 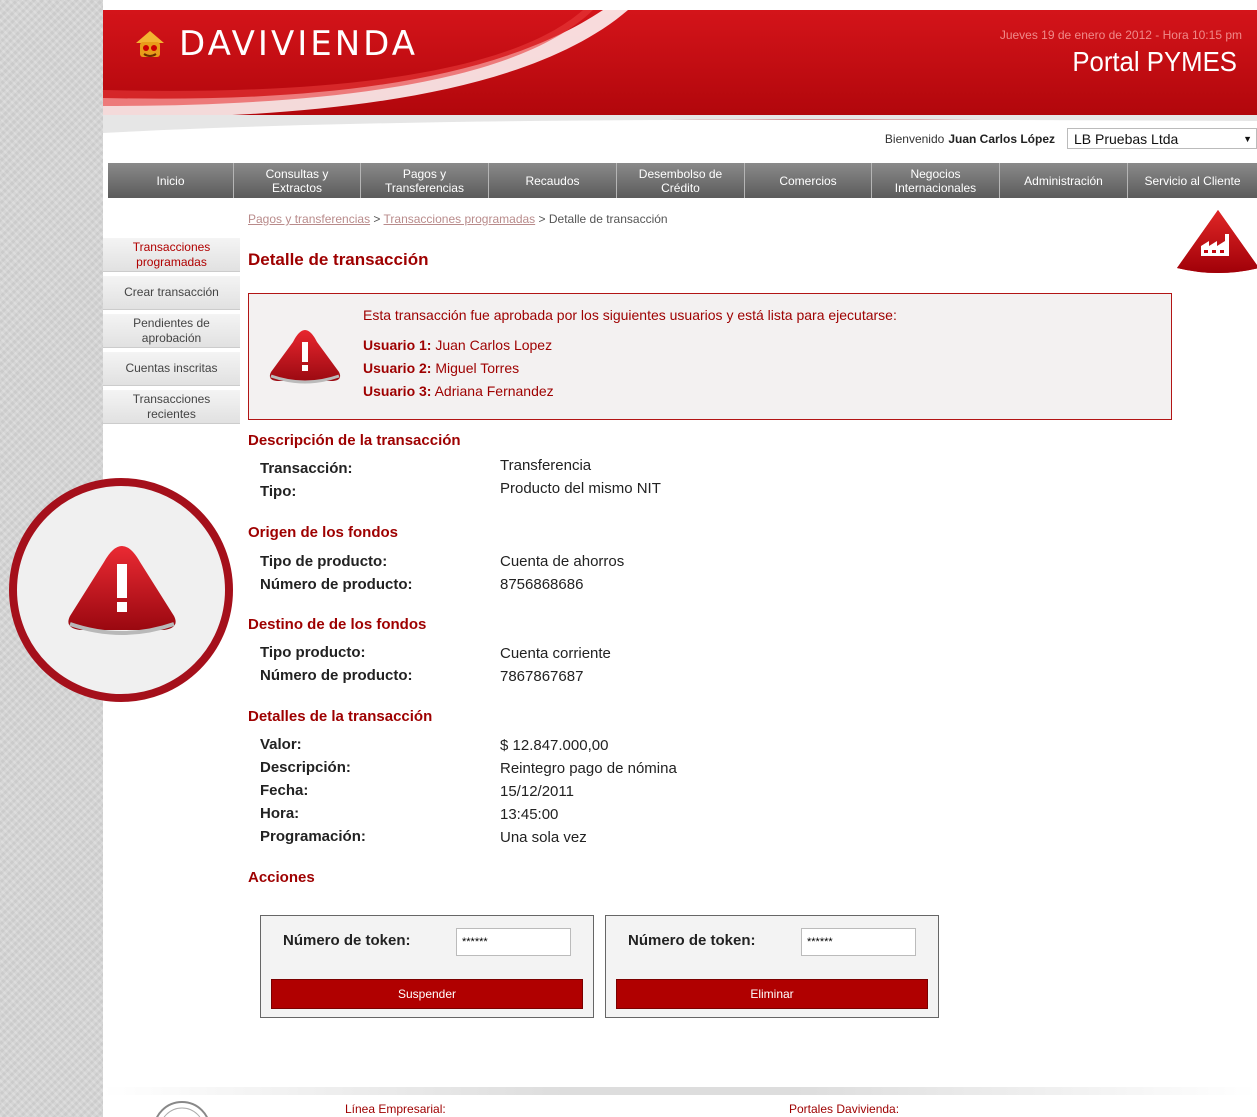 I want to click on delete-token-input, so click(x=858, y=942).